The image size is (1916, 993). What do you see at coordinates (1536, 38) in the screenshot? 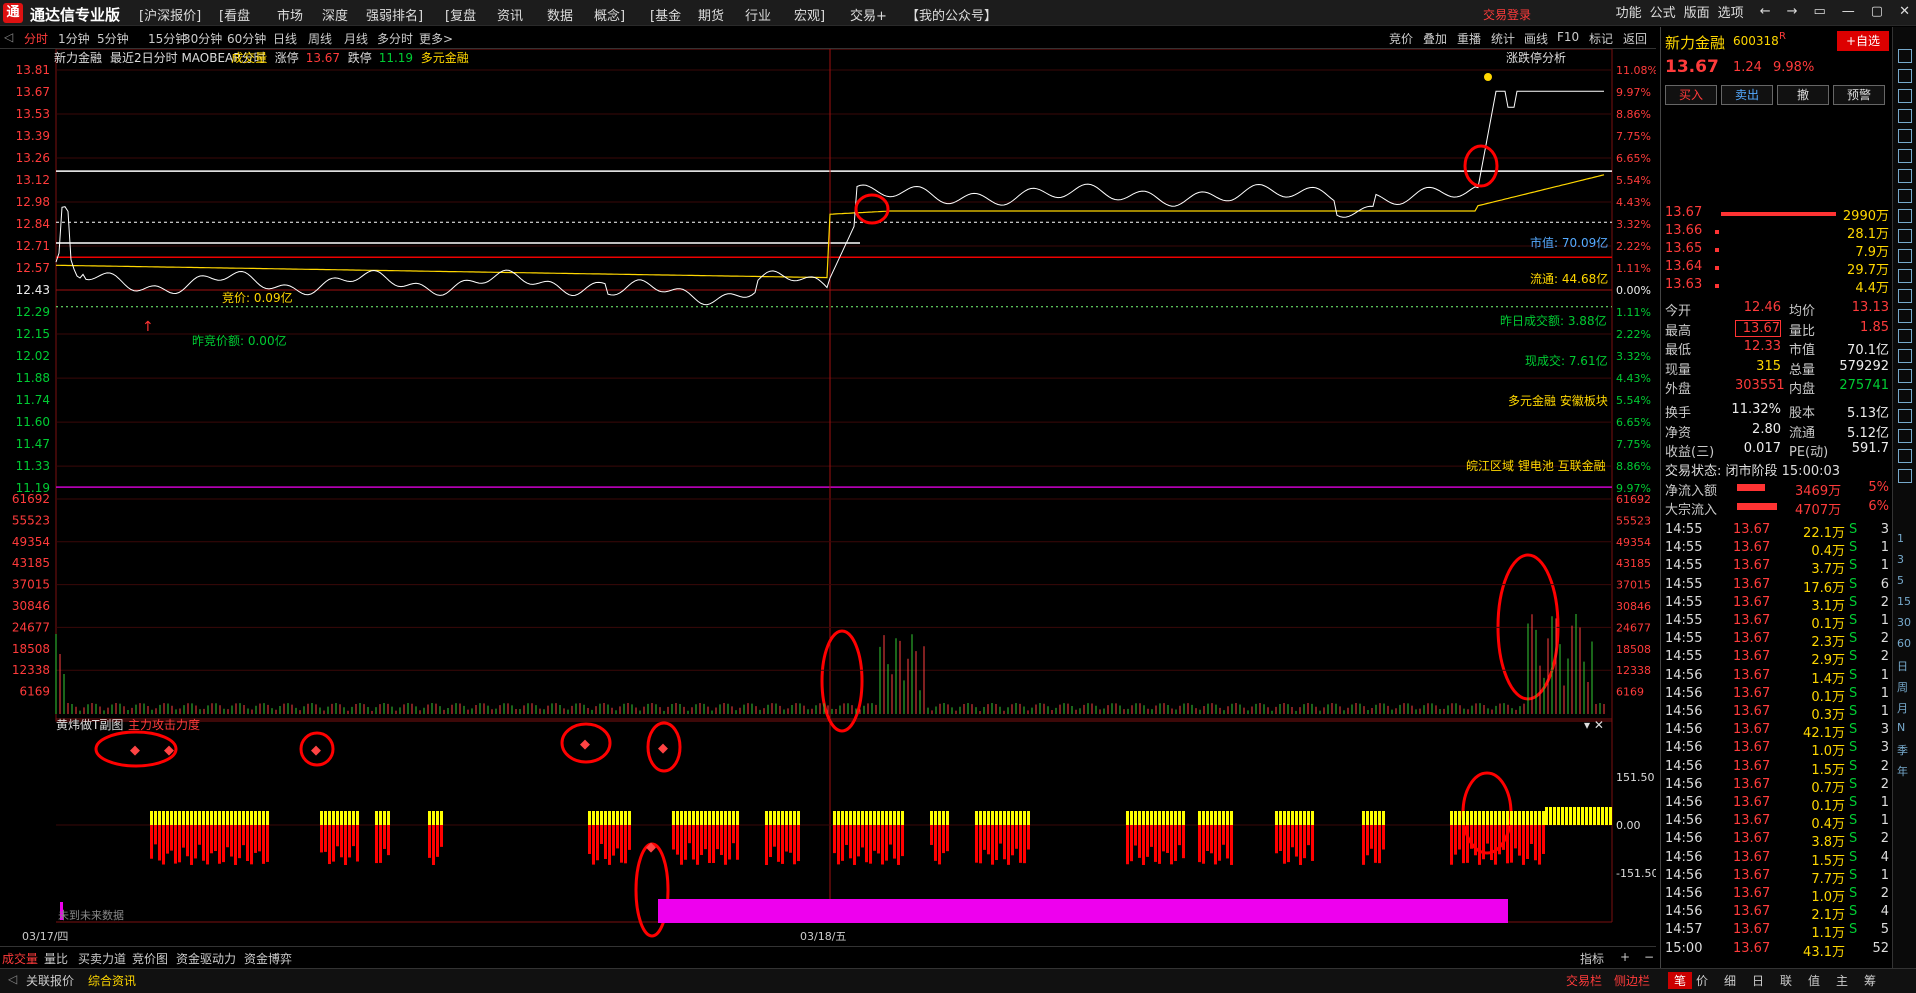
I see `tool-4: 画线` at bounding box center [1536, 38].